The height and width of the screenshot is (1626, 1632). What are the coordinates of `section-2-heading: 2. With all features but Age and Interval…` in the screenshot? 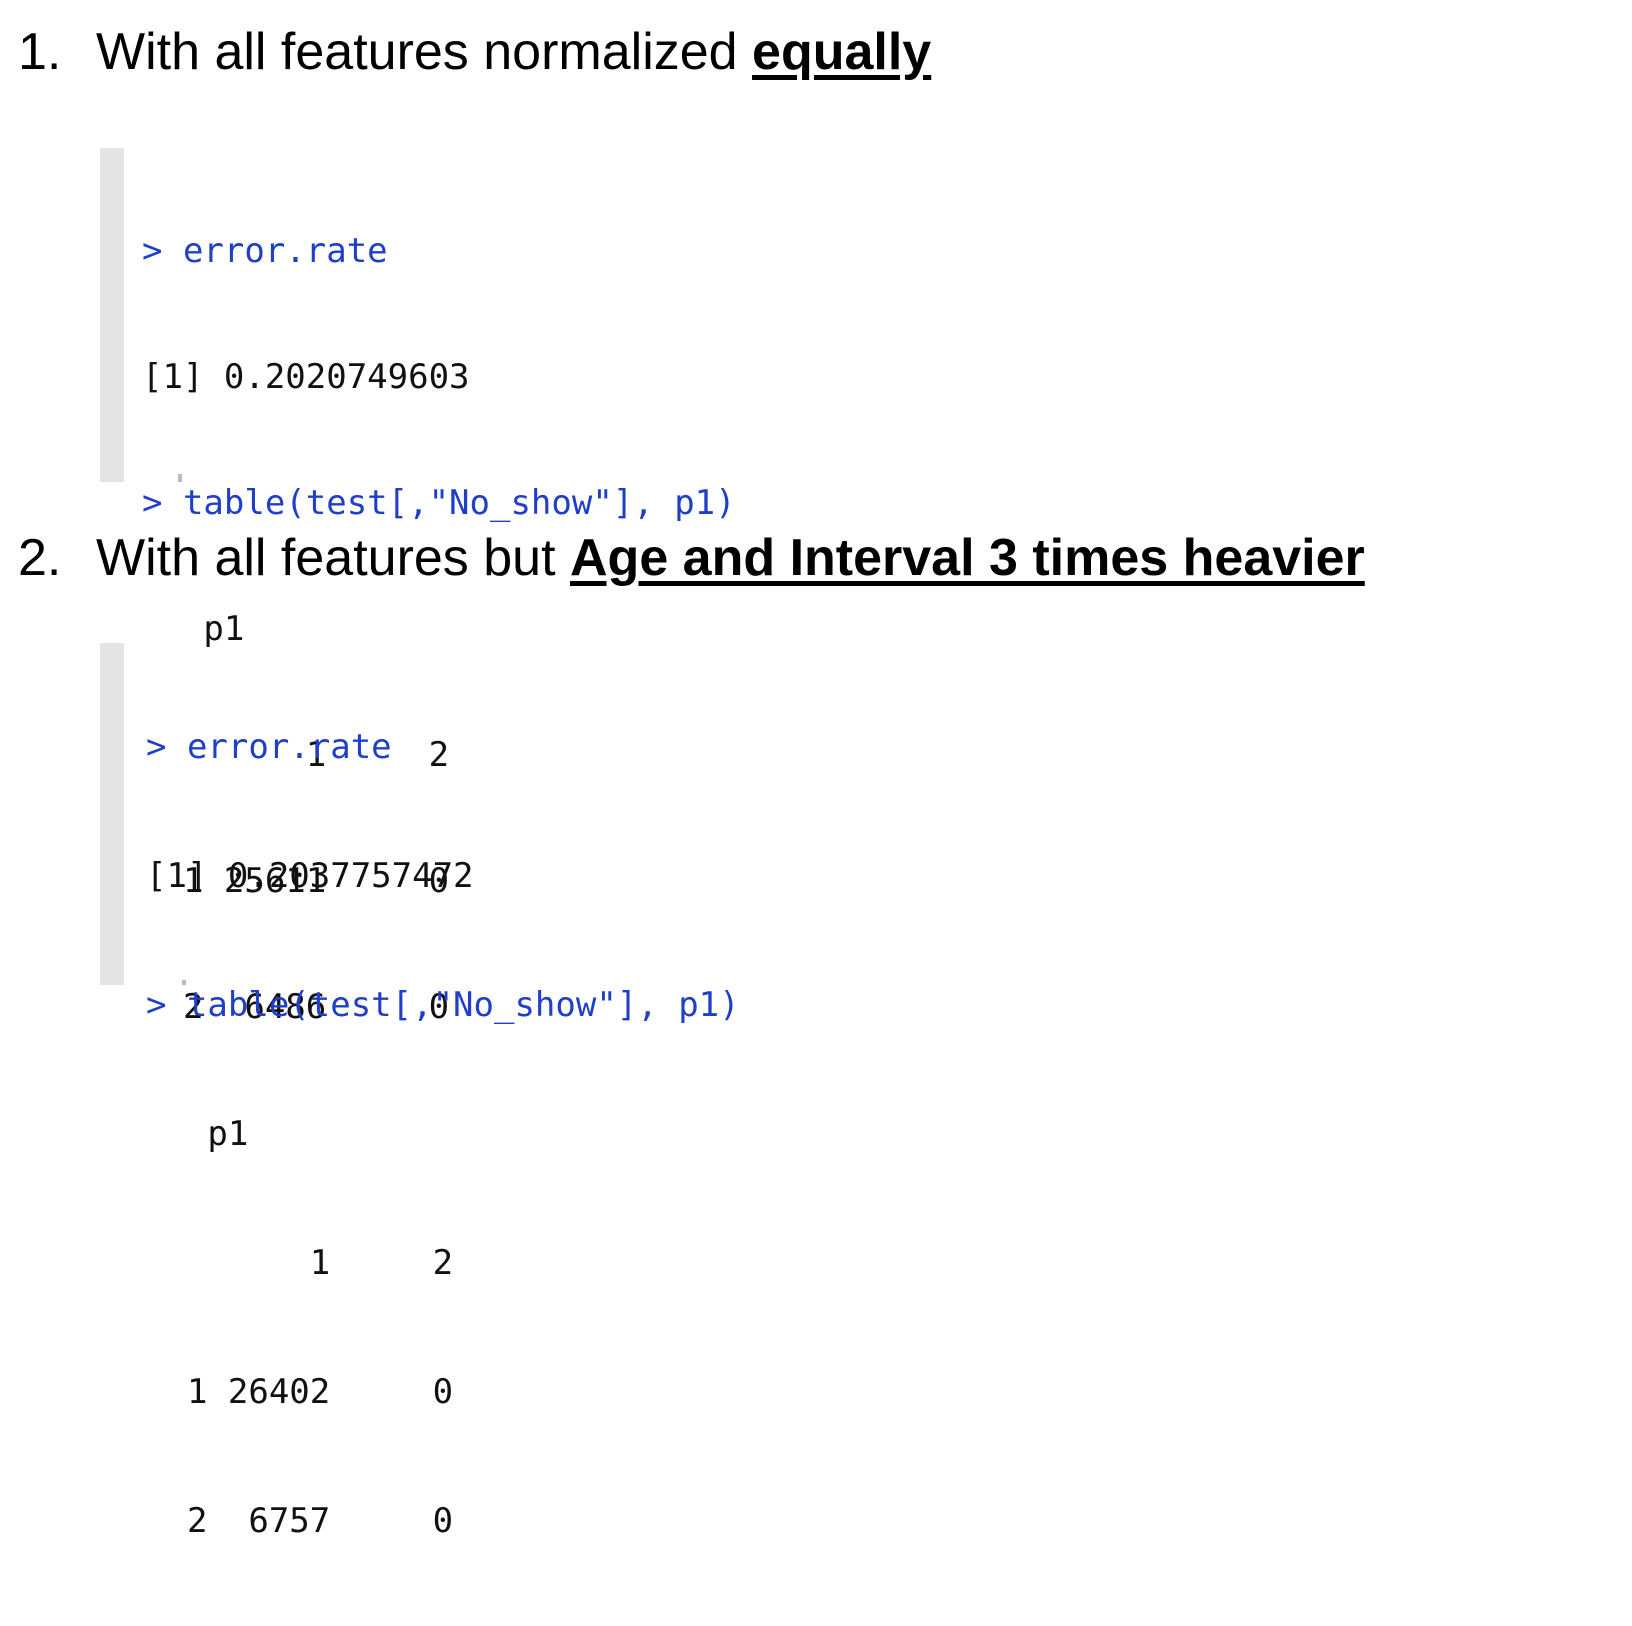 It's located at (691, 558).